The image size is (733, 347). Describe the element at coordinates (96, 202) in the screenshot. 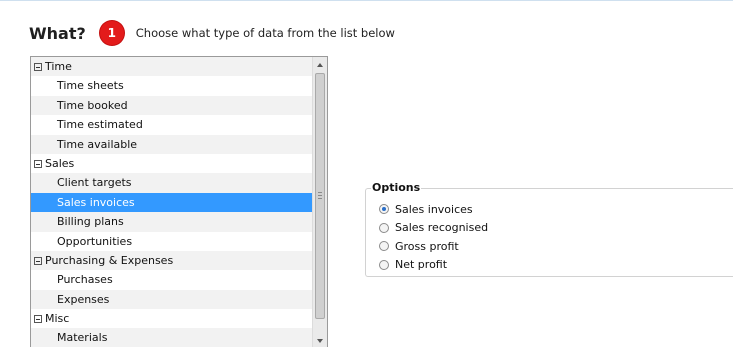

I see `list-item-label: Sales invoices` at that location.